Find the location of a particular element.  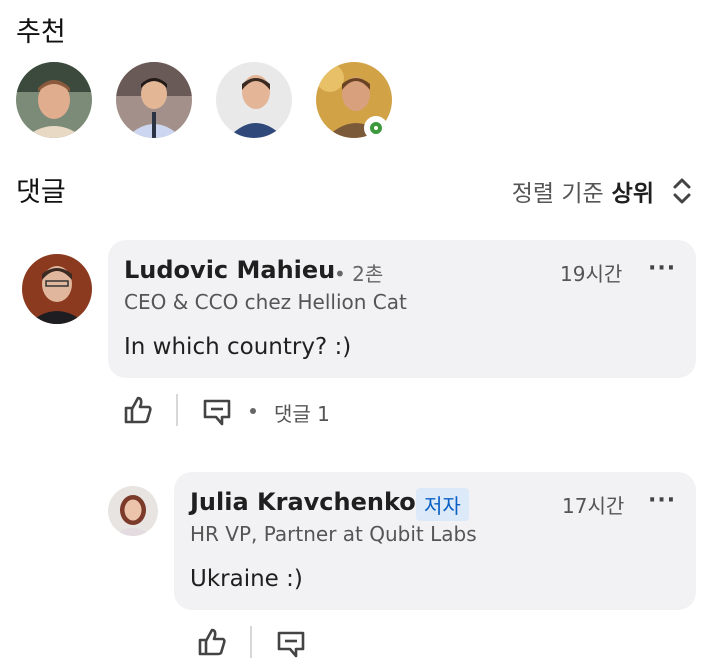

reply-author-headline: HR VP, Partner at Qubit Labs is located at coordinates (333, 534).